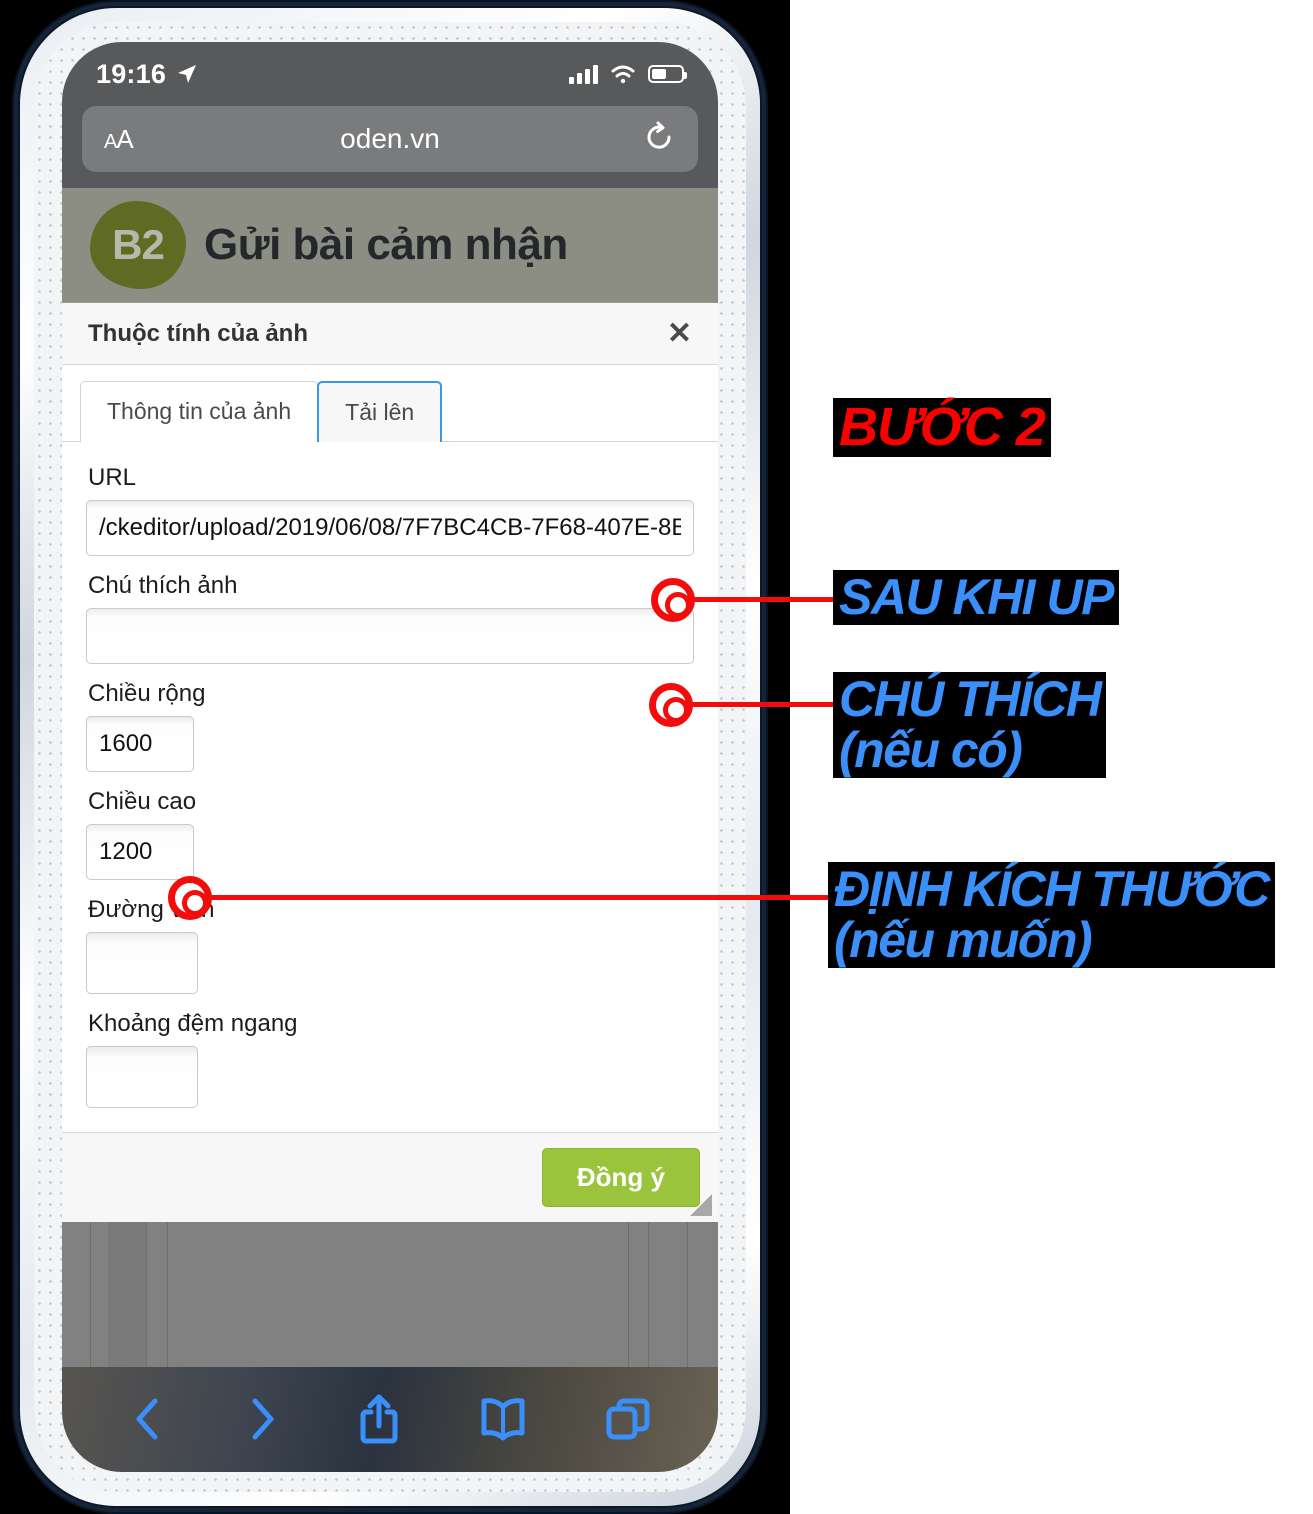 The height and width of the screenshot is (1514, 1313). What do you see at coordinates (147, 1421) in the screenshot?
I see `back-chevron-icon` at bounding box center [147, 1421].